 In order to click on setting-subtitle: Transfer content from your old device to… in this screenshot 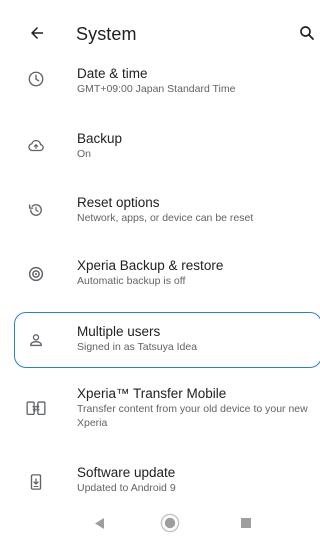, I will do `click(192, 416)`.